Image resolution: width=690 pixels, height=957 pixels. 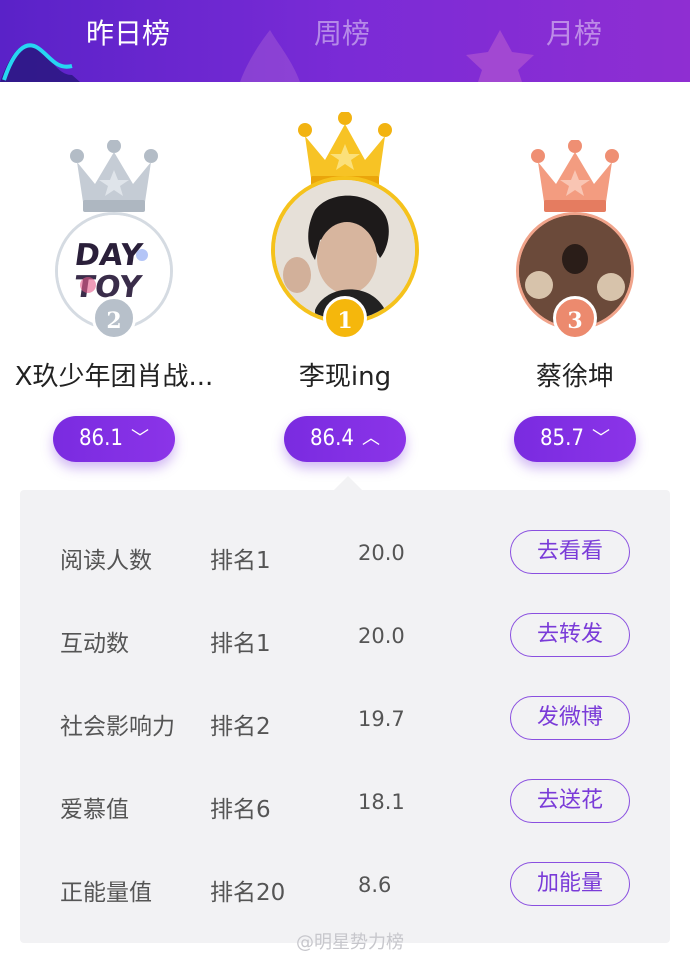 What do you see at coordinates (350, 942) in the screenshot?
I see `watermark: @明星势力榜` at bounding box center [350, 942].